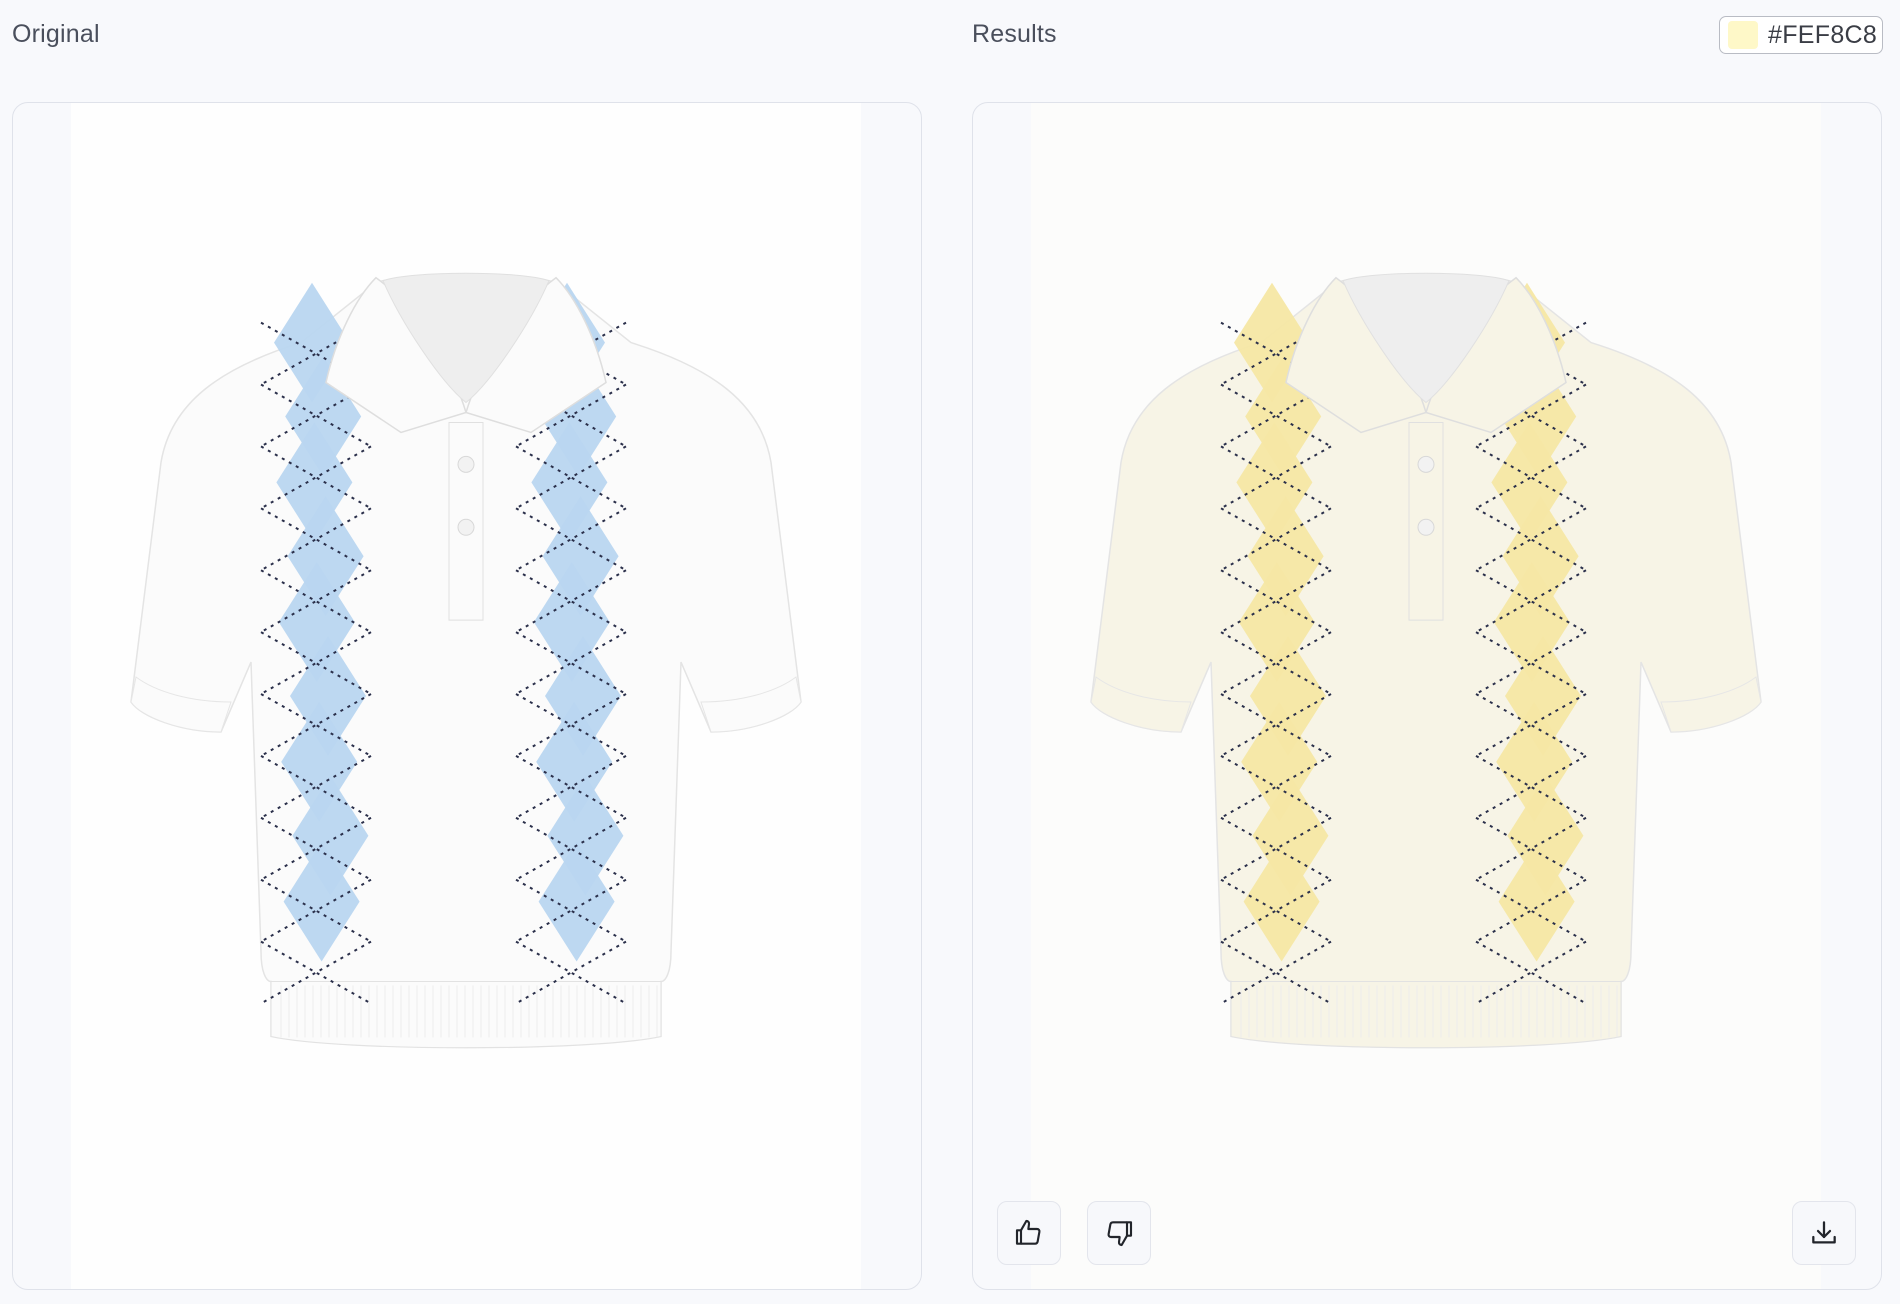 The image size is (1900, 1304). I want to click on thumbs-down-icon, so click(1120, 1234).